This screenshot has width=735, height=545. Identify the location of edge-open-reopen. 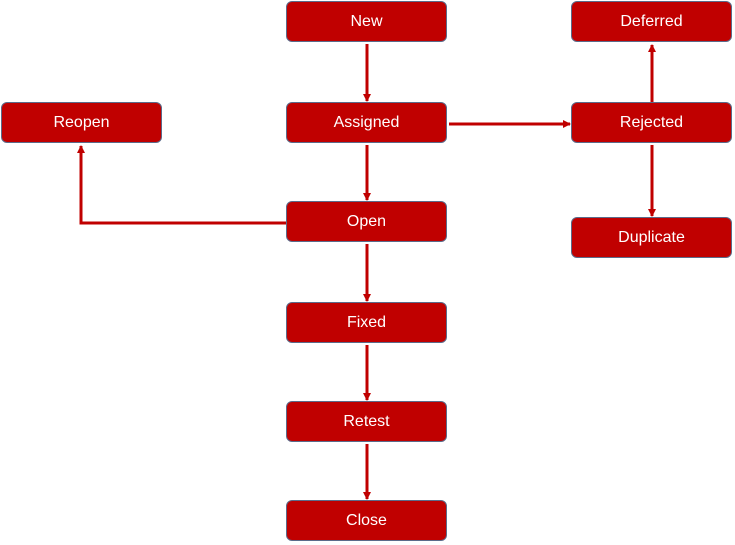
(181, 185).